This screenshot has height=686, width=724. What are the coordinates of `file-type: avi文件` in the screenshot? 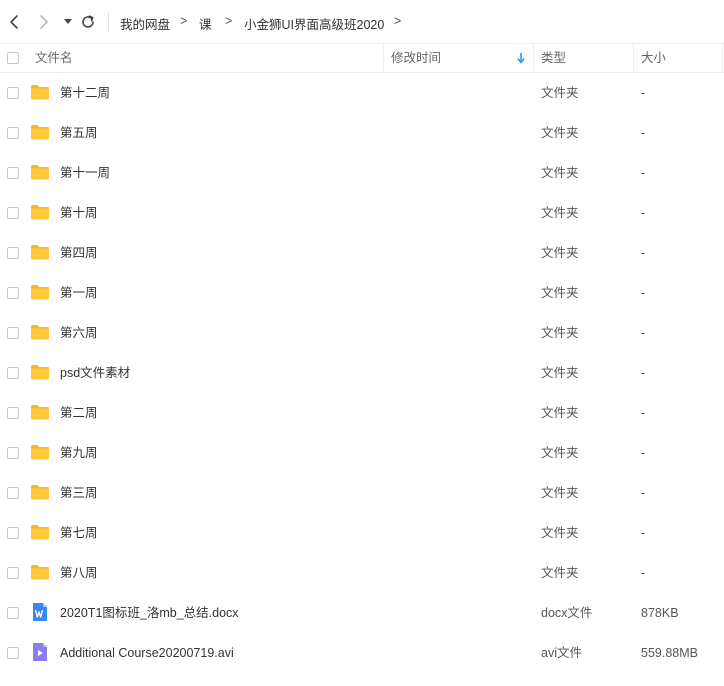 It's located at (561, 653).